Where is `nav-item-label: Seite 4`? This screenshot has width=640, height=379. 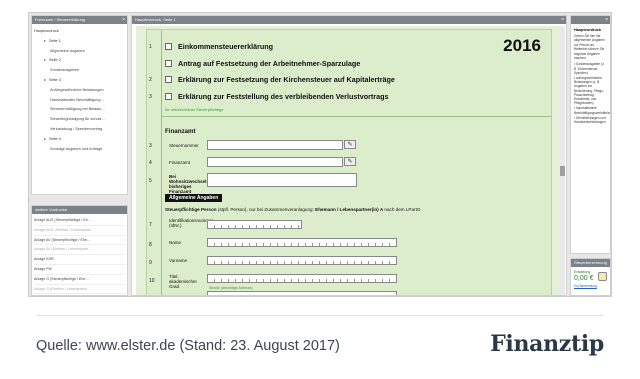
nav-item-label: Seite 4 is located at coordinates (55, 138).